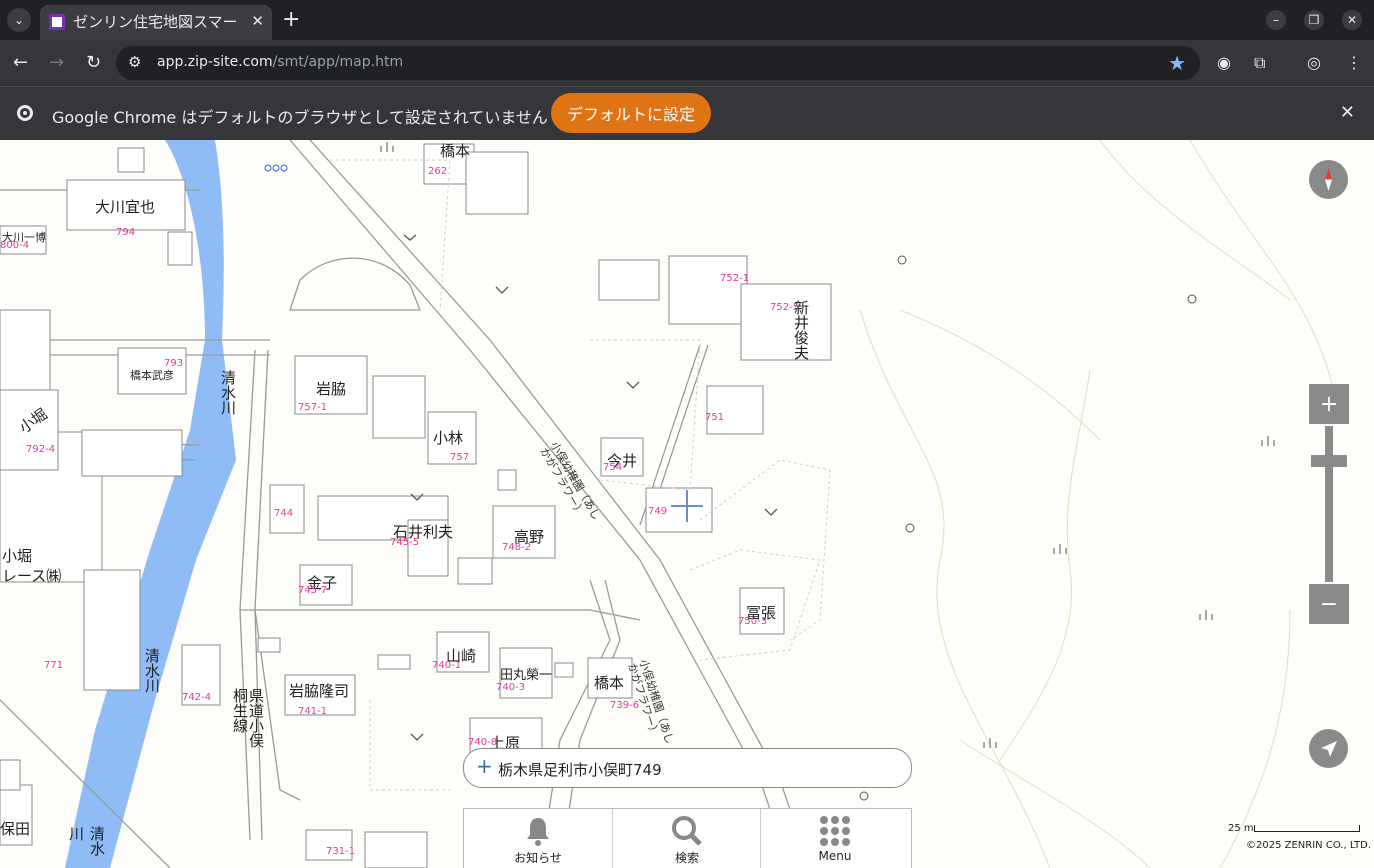  I want to click on bottom-navigation: お知らせ 検索 Menu, so click(687, 838).